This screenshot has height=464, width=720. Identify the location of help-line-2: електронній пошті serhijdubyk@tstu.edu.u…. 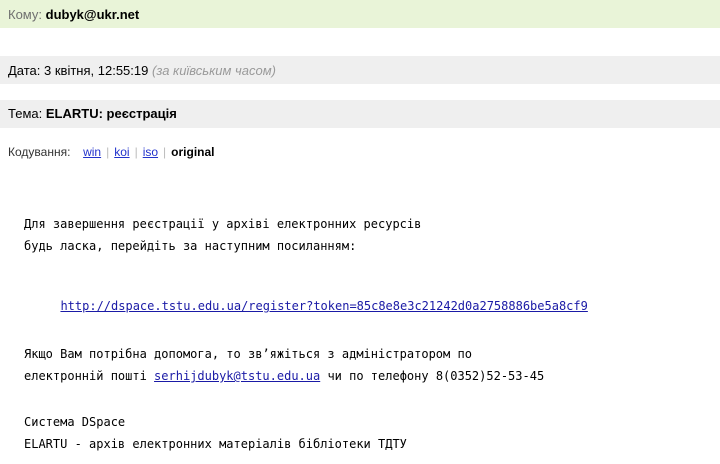
(369, 376).